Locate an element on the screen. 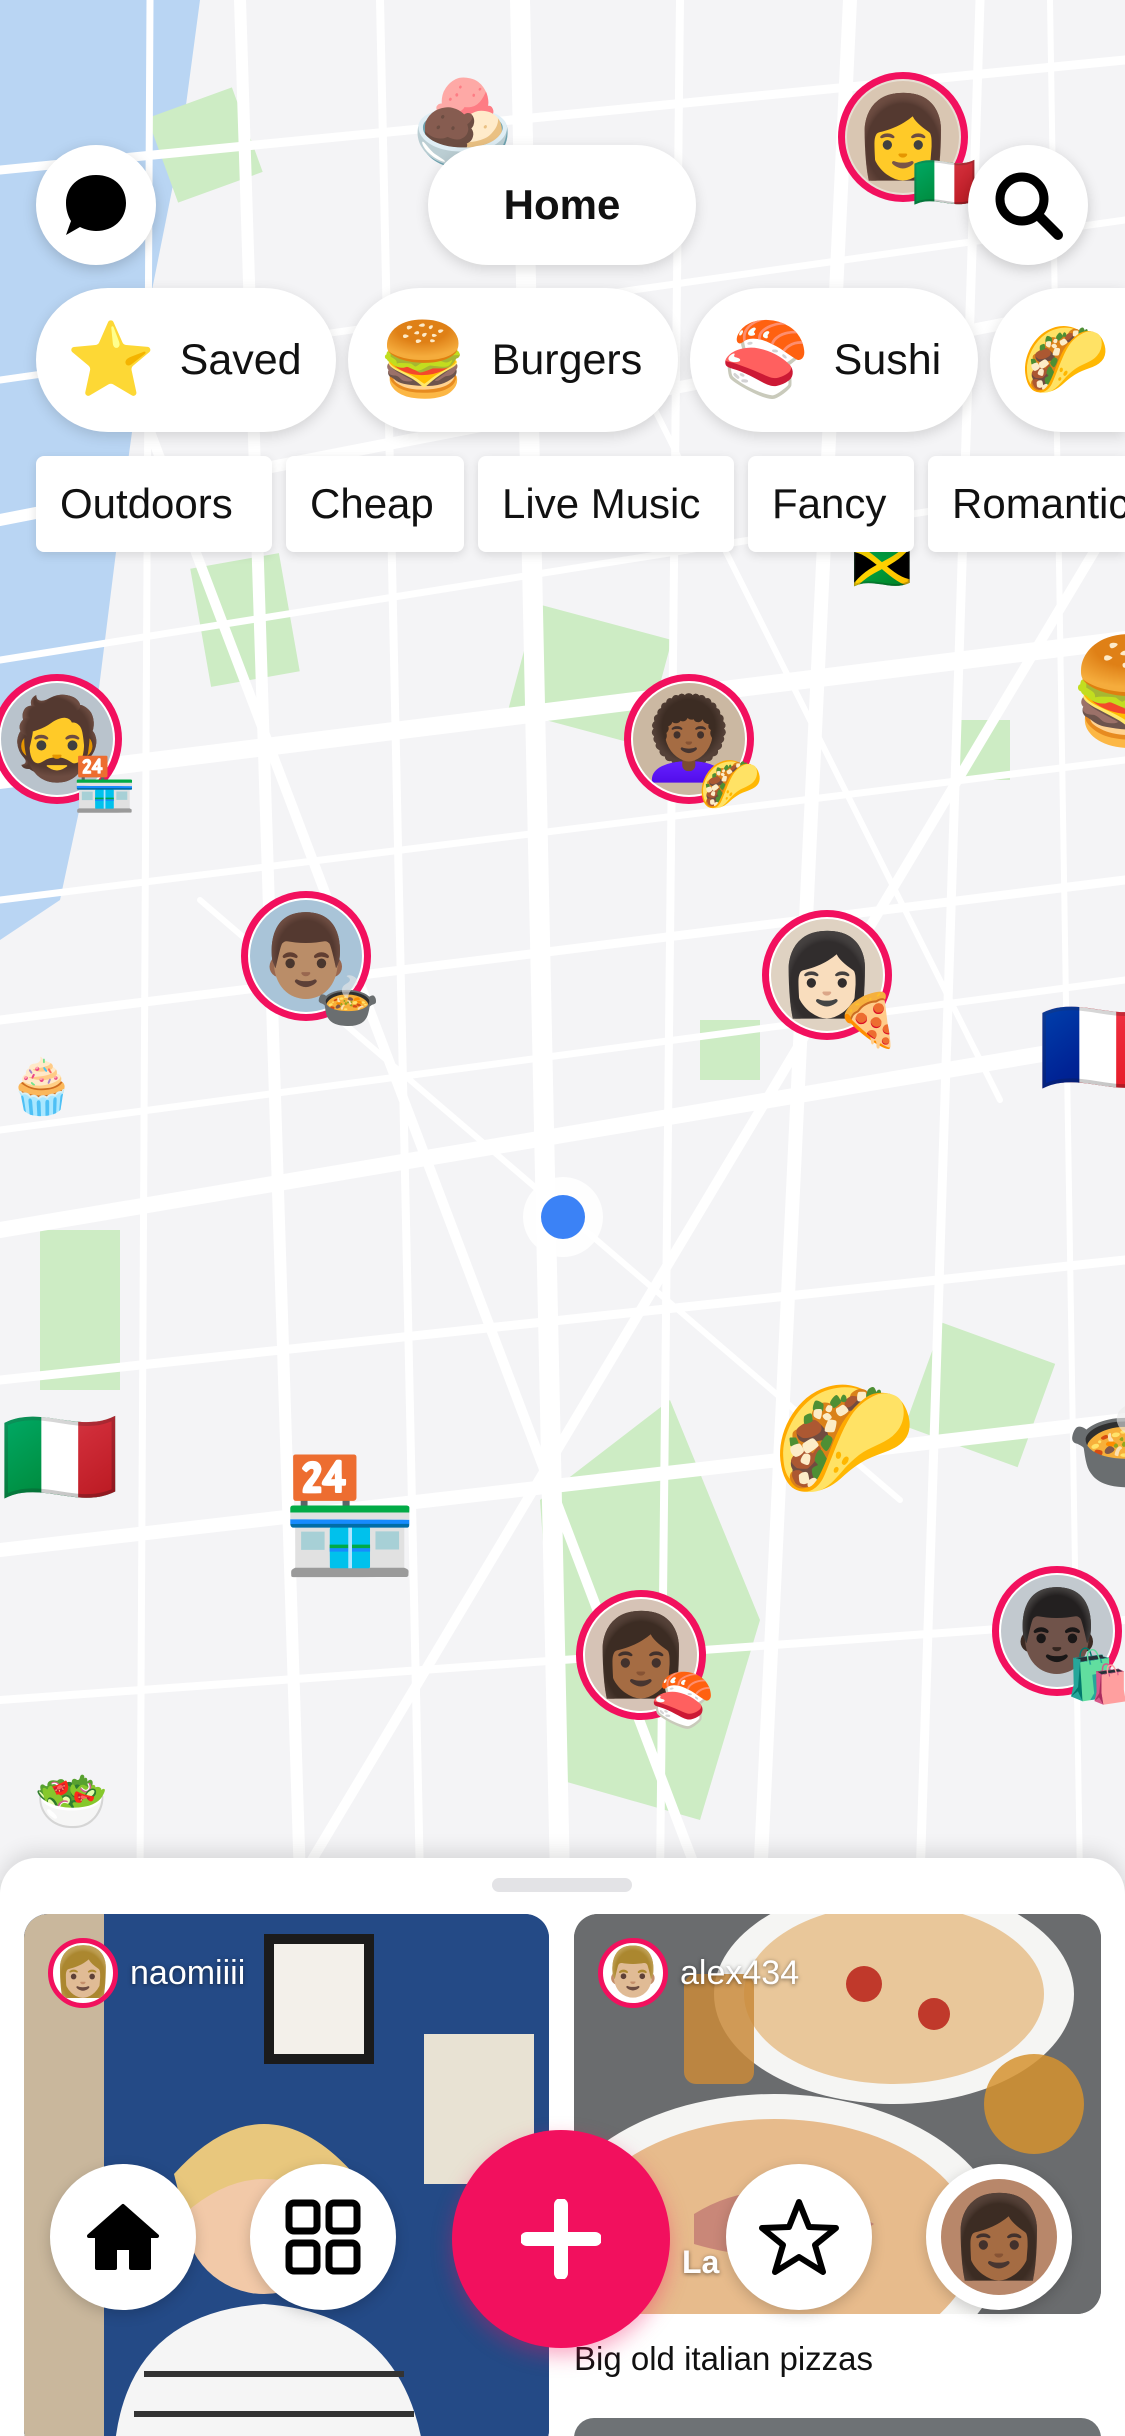 The height and width of the screenshot is (2436, 1125). profile-avatar: 👩🏾 is located at coordinates (999, 2237).